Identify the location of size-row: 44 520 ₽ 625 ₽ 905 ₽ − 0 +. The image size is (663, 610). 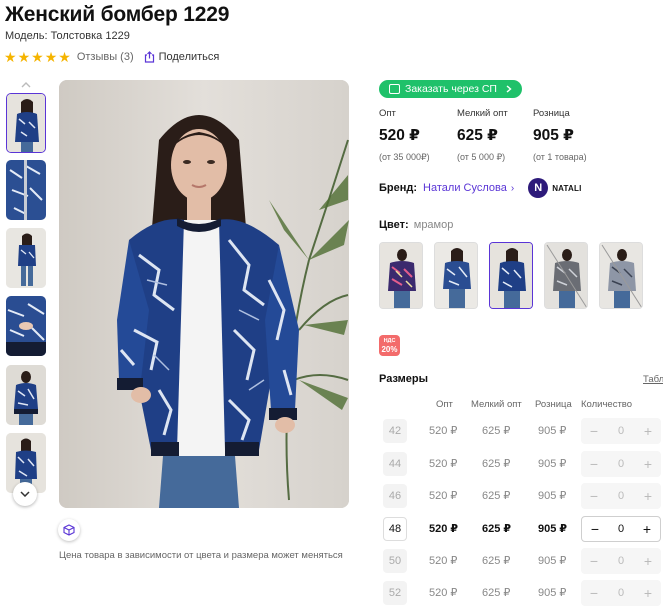
(521, 464).